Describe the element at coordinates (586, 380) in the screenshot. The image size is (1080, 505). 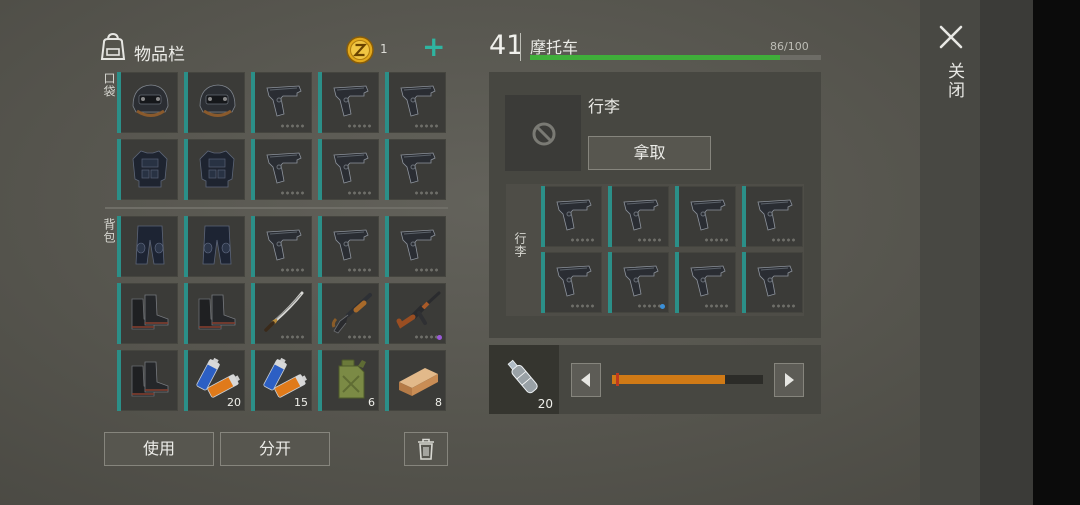
I see `decrease-button` at that location.